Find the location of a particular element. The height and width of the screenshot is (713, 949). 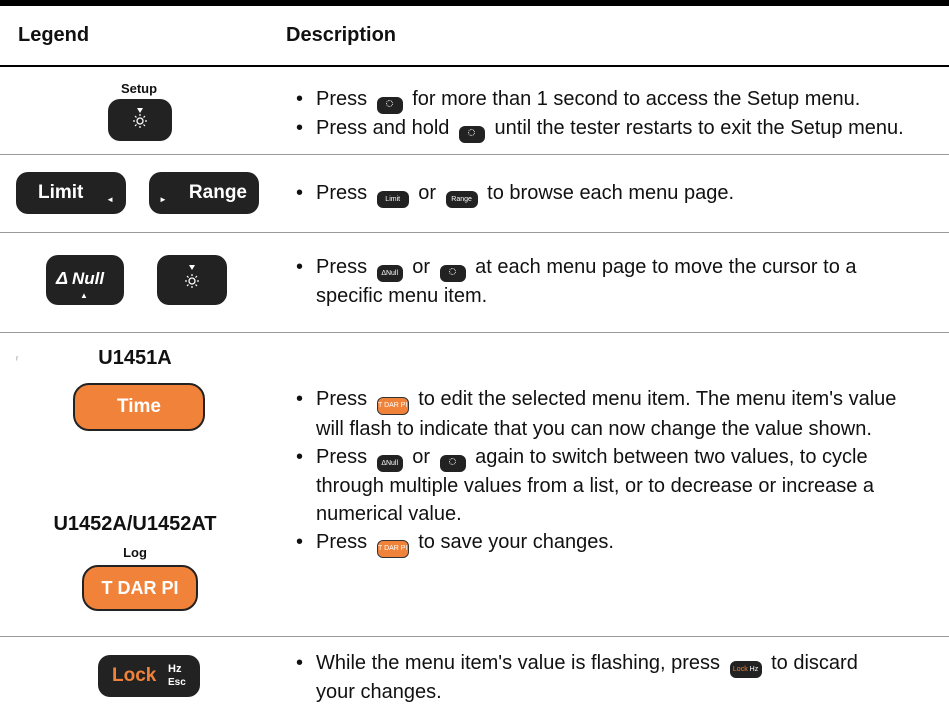

setup-label: Setup is located at coordinates (139, 88).